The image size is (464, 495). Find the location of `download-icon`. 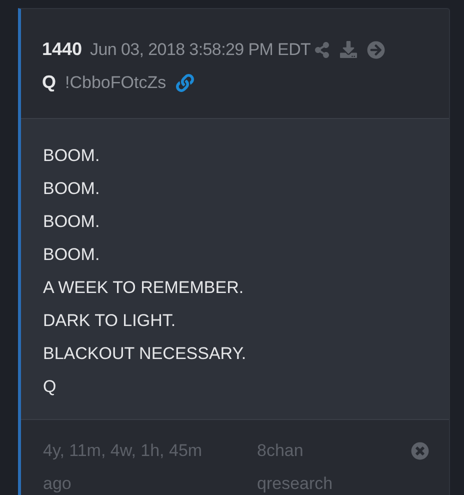

download-icon is located at coordinates (348, 49).